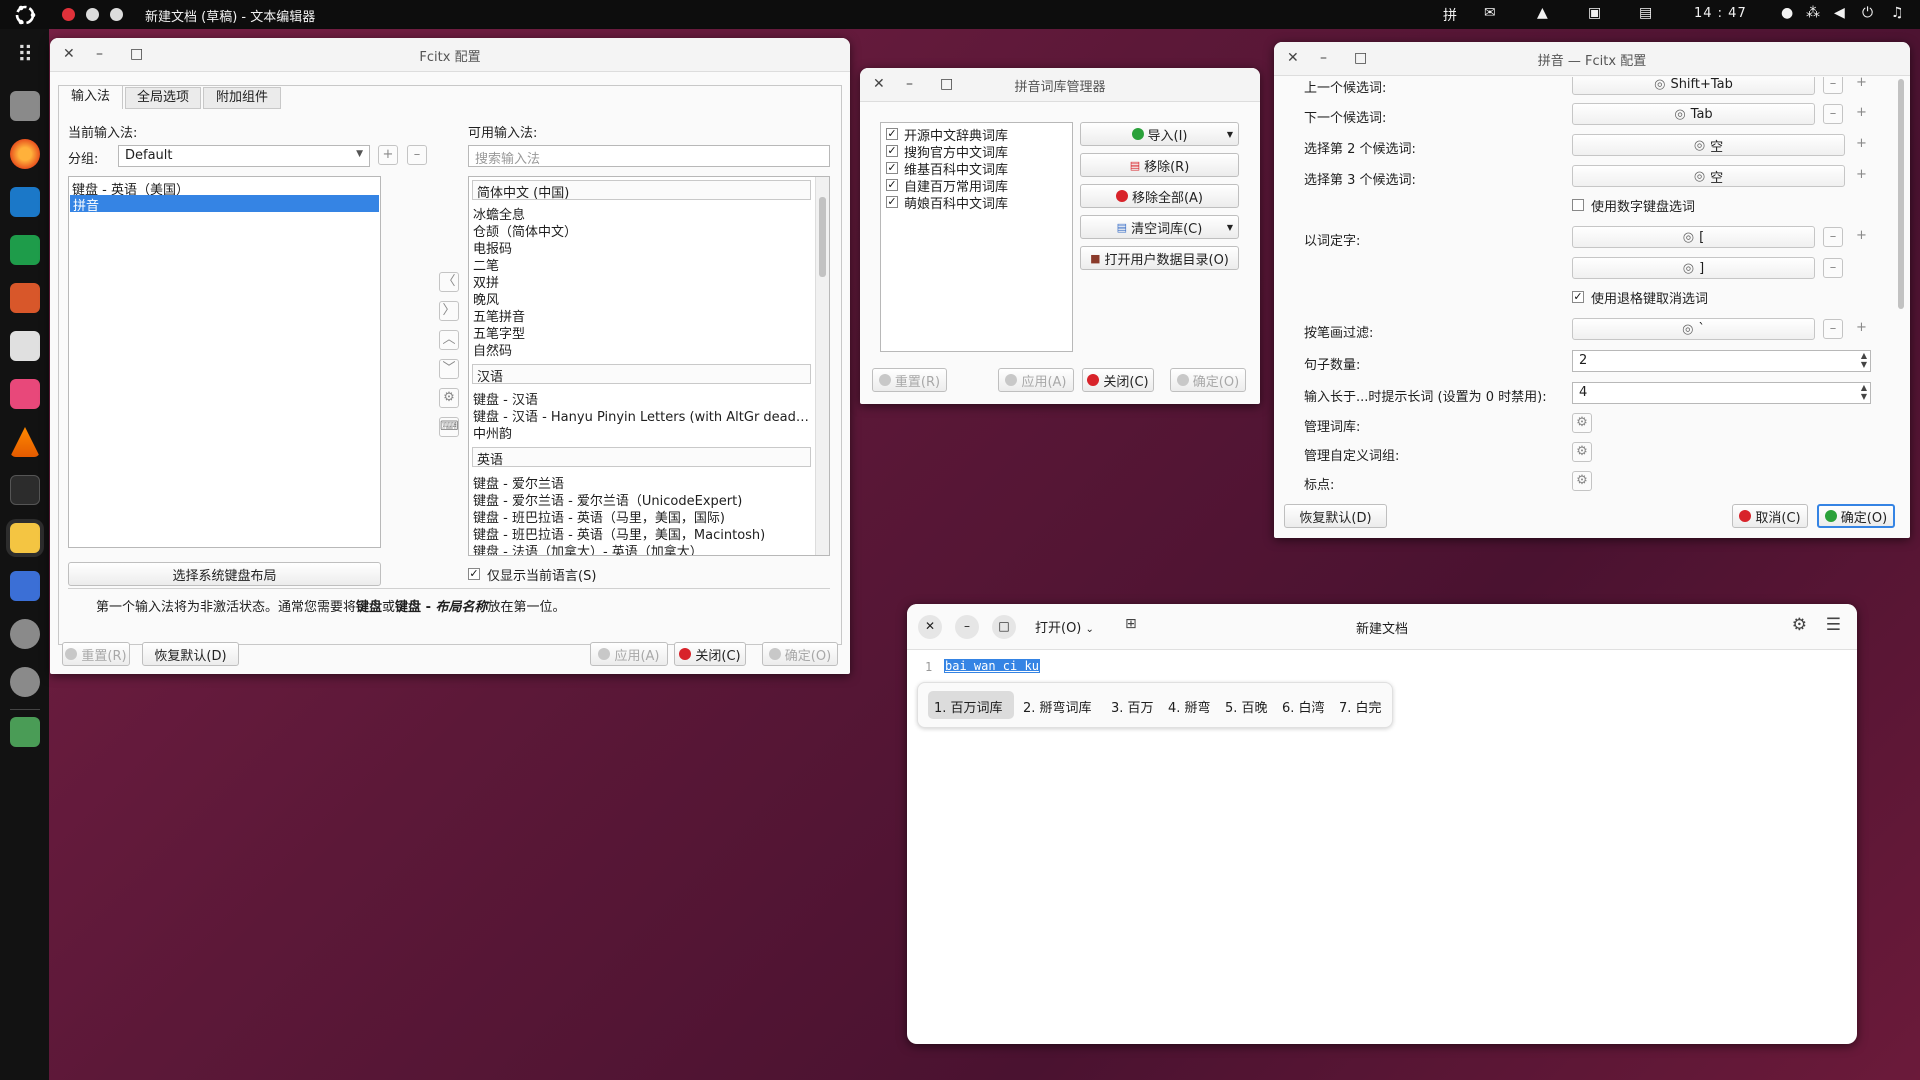 The width and height of the screenshot is (1920, 1080). Describe the element at coordinates (163, 98) in the screenshot. I see `tab-global-options: 全局选项` at that location.